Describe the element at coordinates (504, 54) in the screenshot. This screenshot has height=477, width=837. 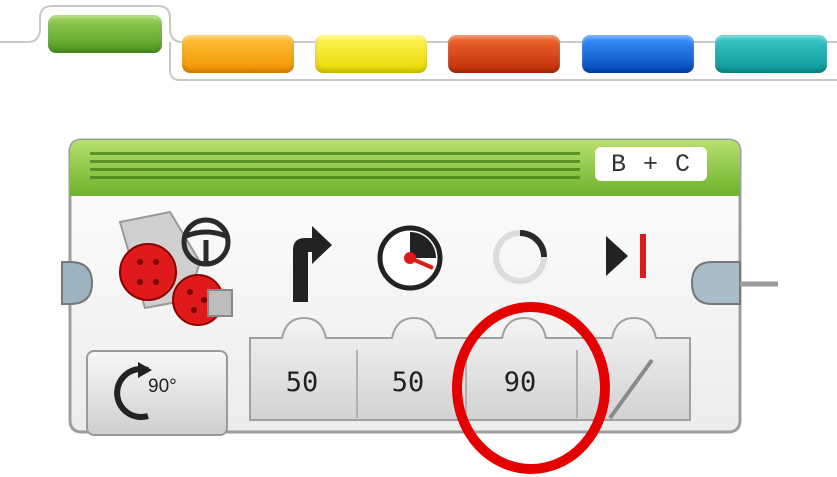
I see `tab-data` at that location.